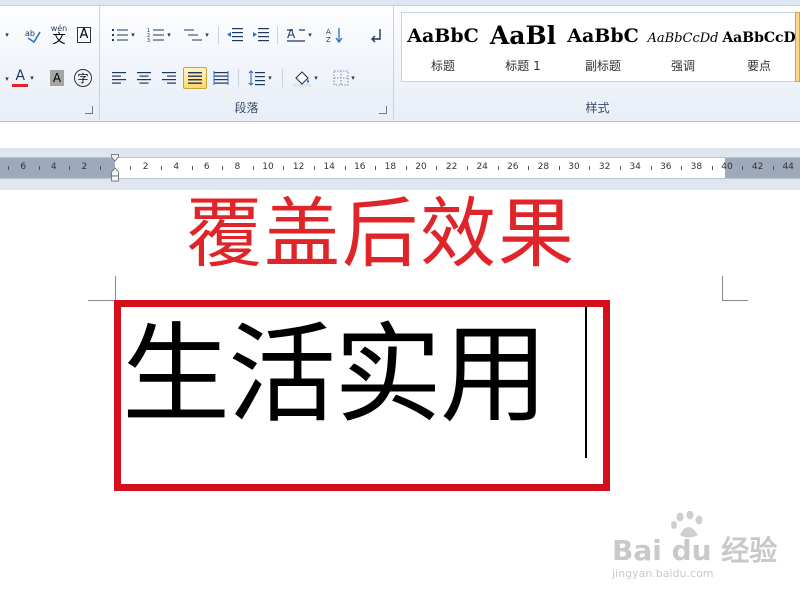  I want to click on styles-gallery-scroll-button, so click(797, 47).